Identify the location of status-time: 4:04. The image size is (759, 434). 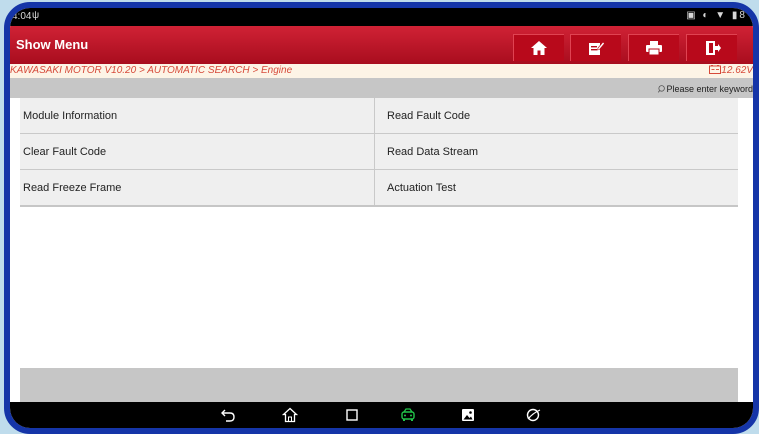
(22, 16).